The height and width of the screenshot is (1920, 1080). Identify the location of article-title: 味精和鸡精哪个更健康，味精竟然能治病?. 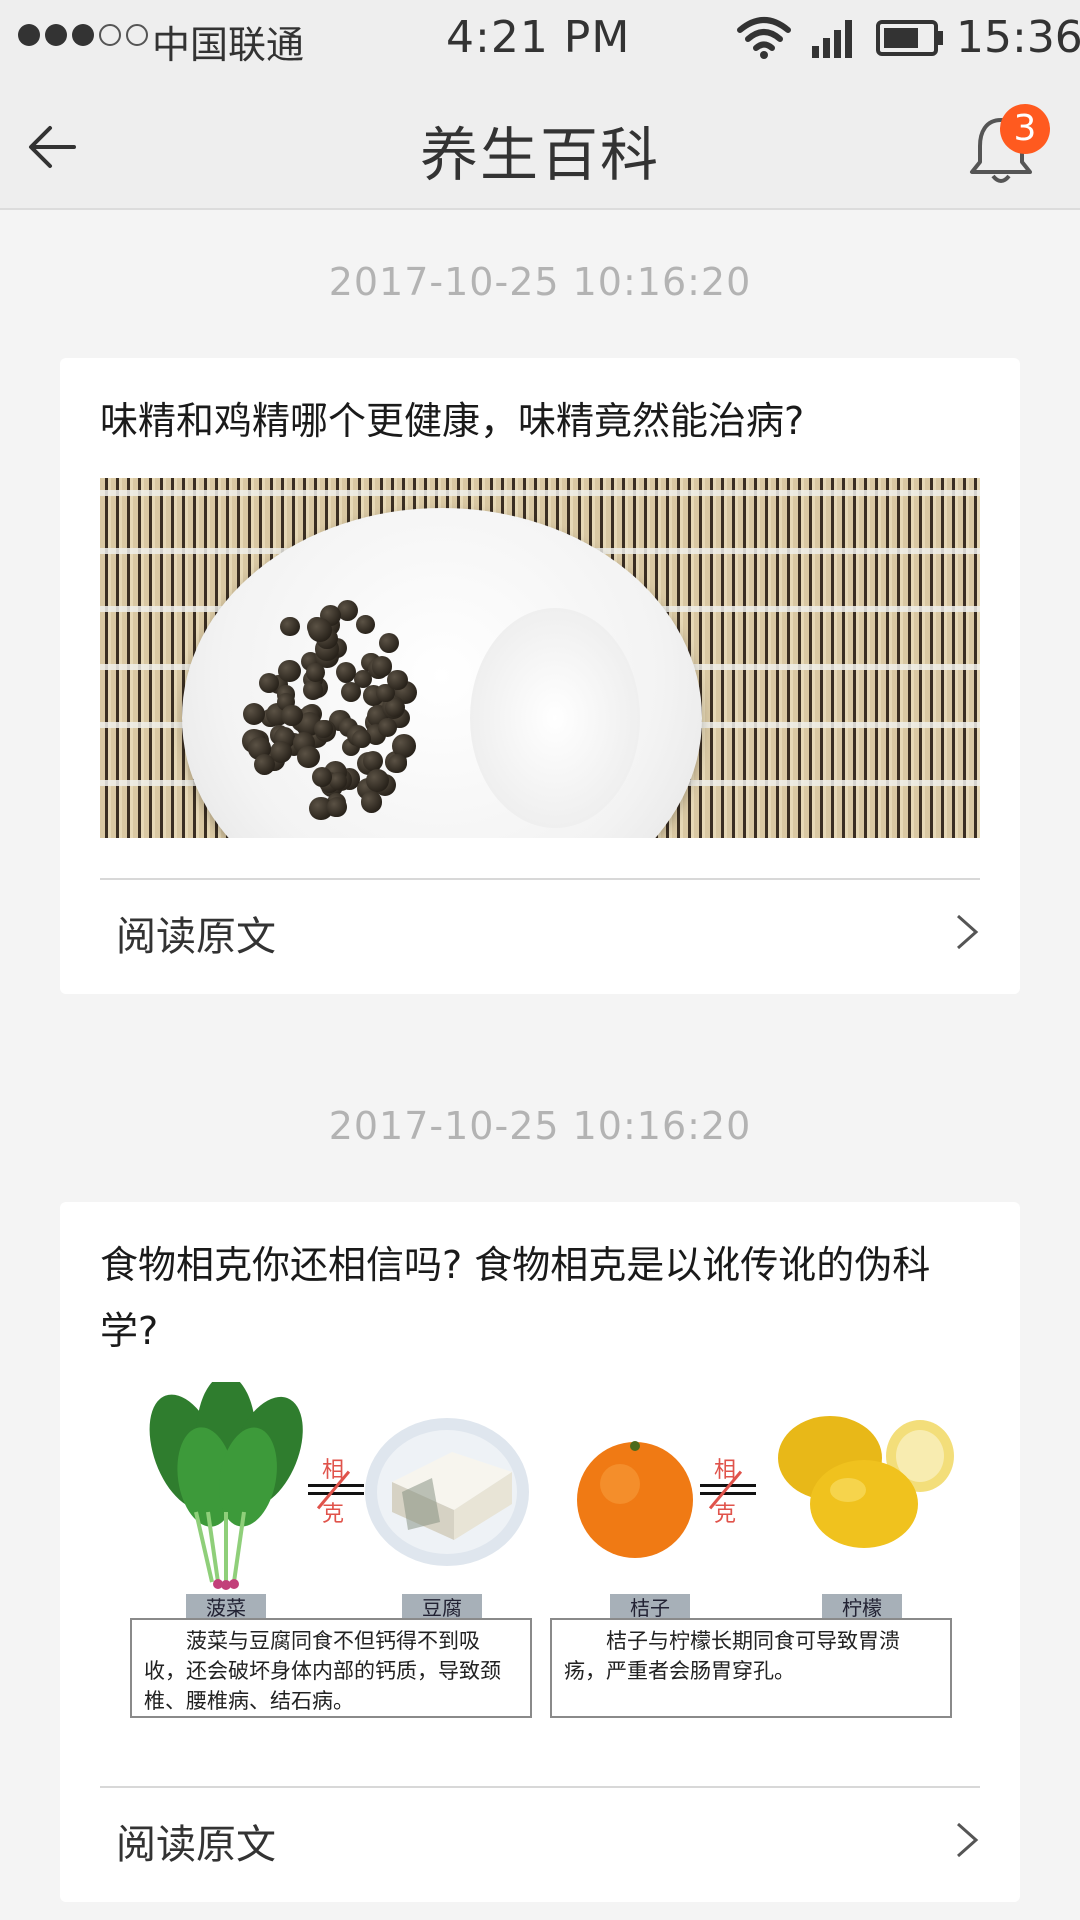
(542, 421).